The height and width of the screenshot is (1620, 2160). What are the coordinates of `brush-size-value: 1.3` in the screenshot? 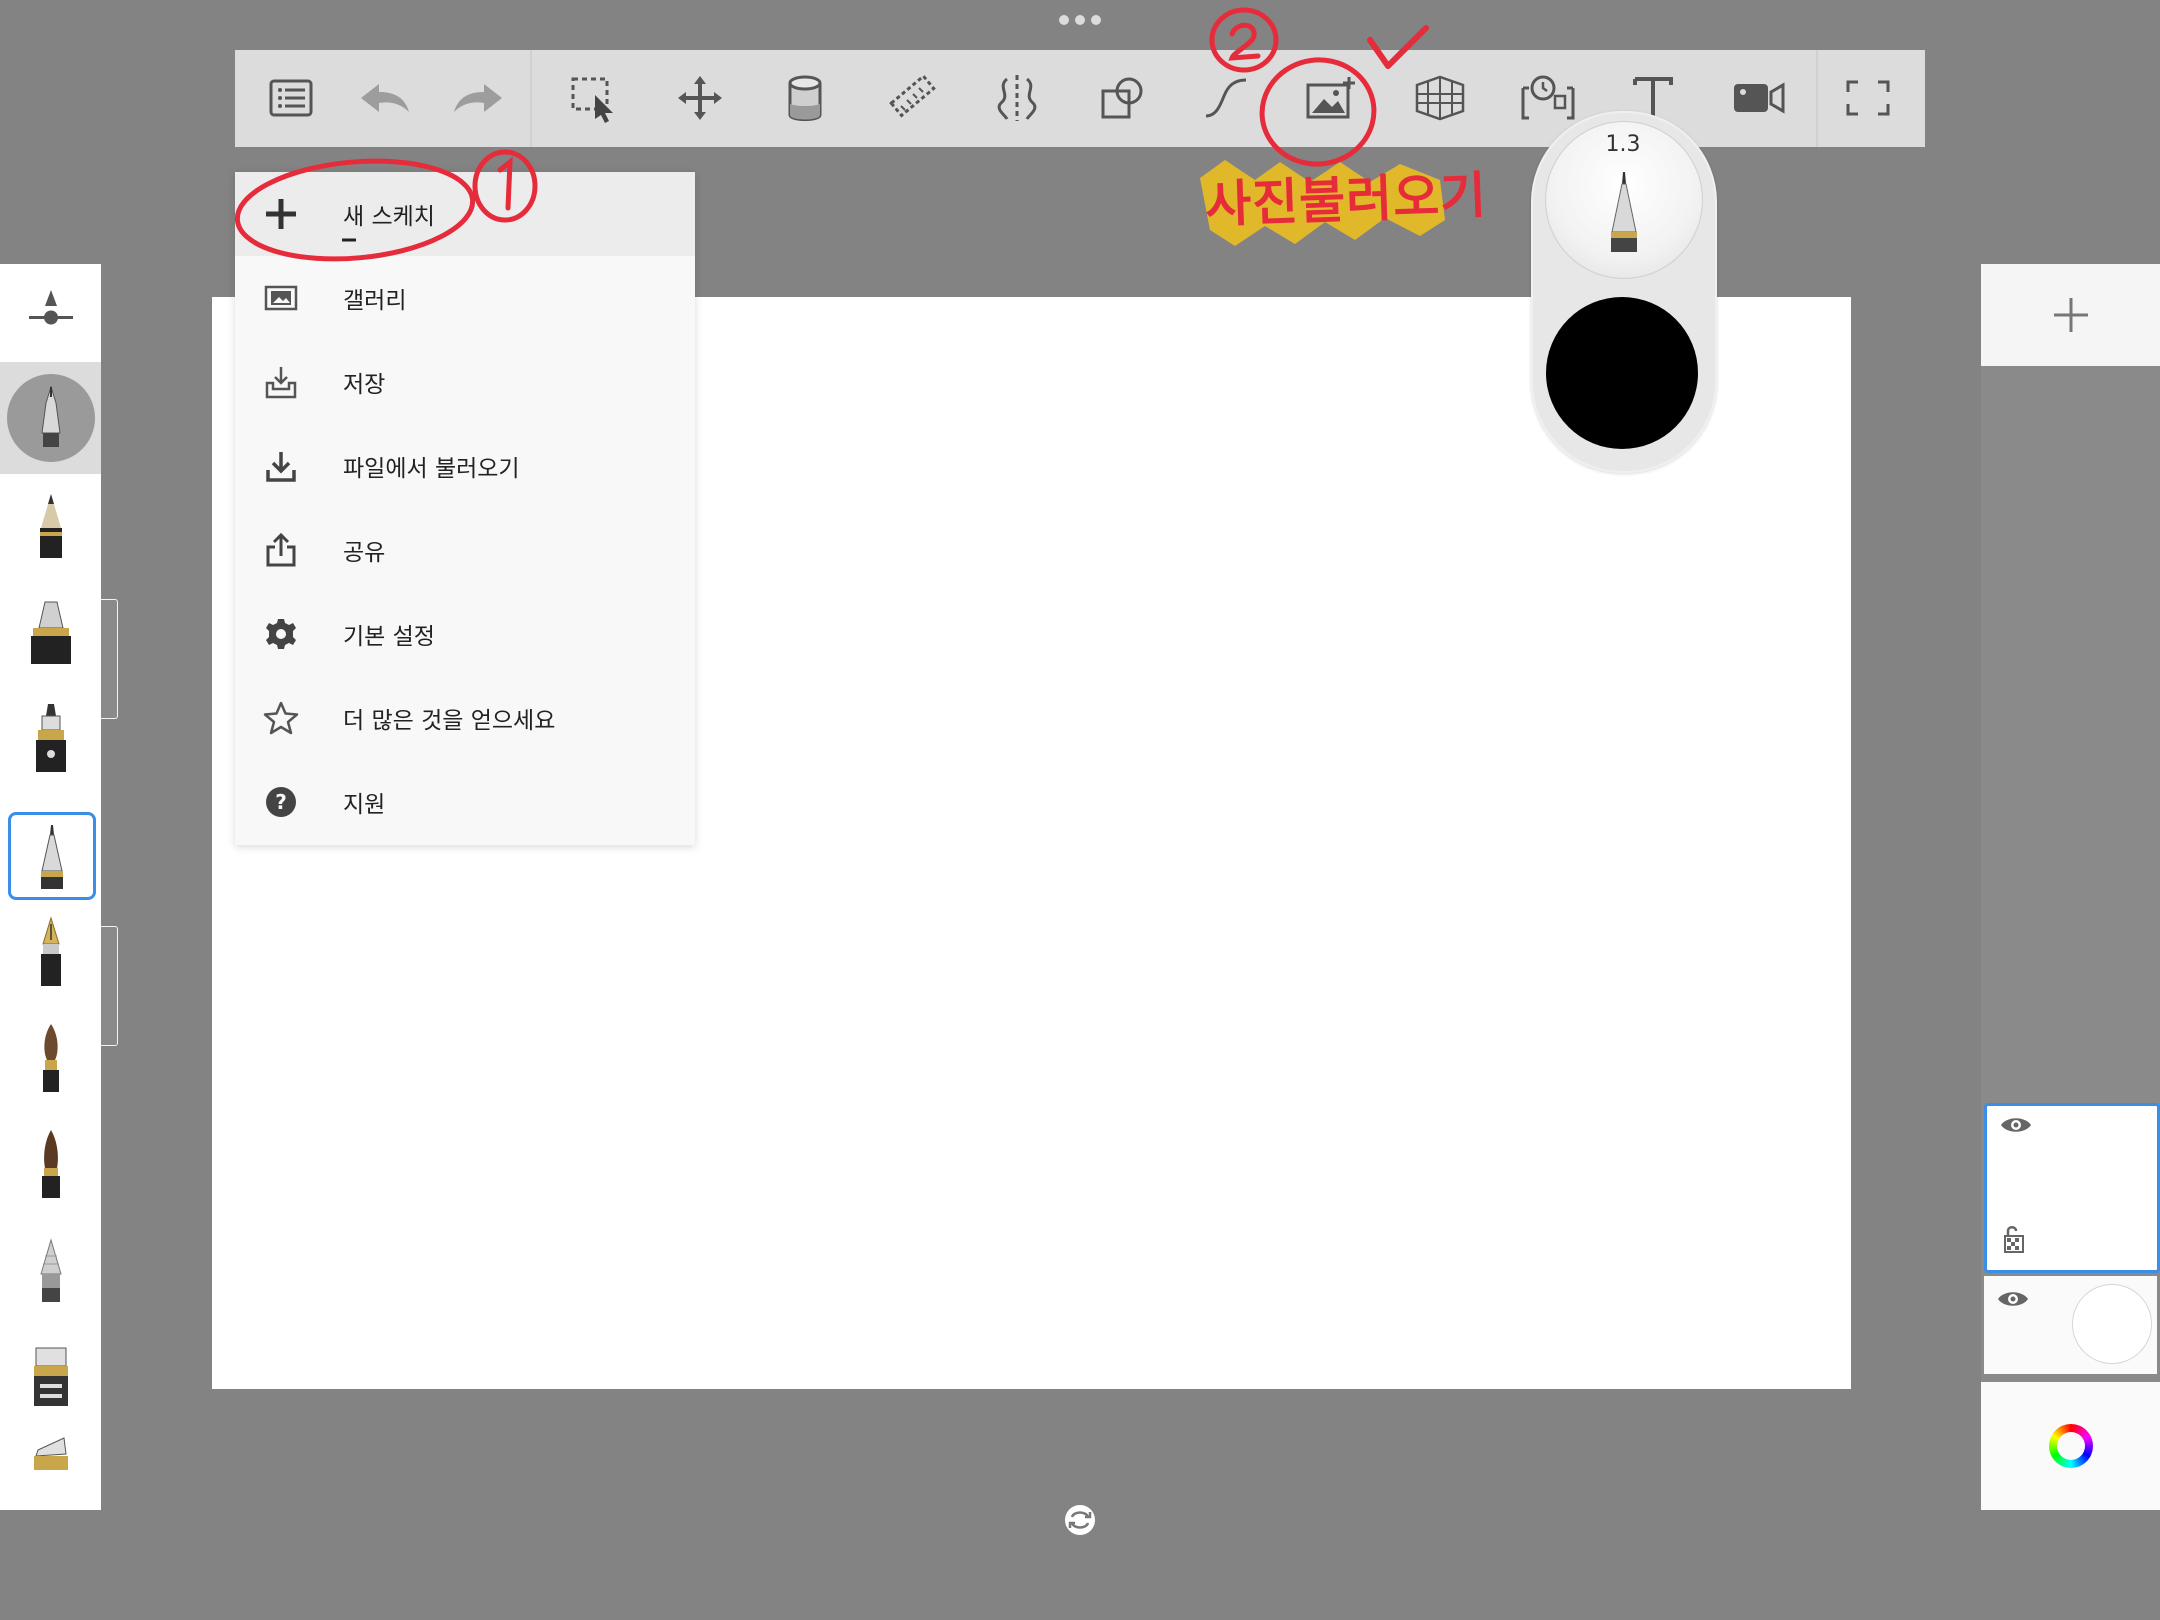 It's located at (1623, 144).